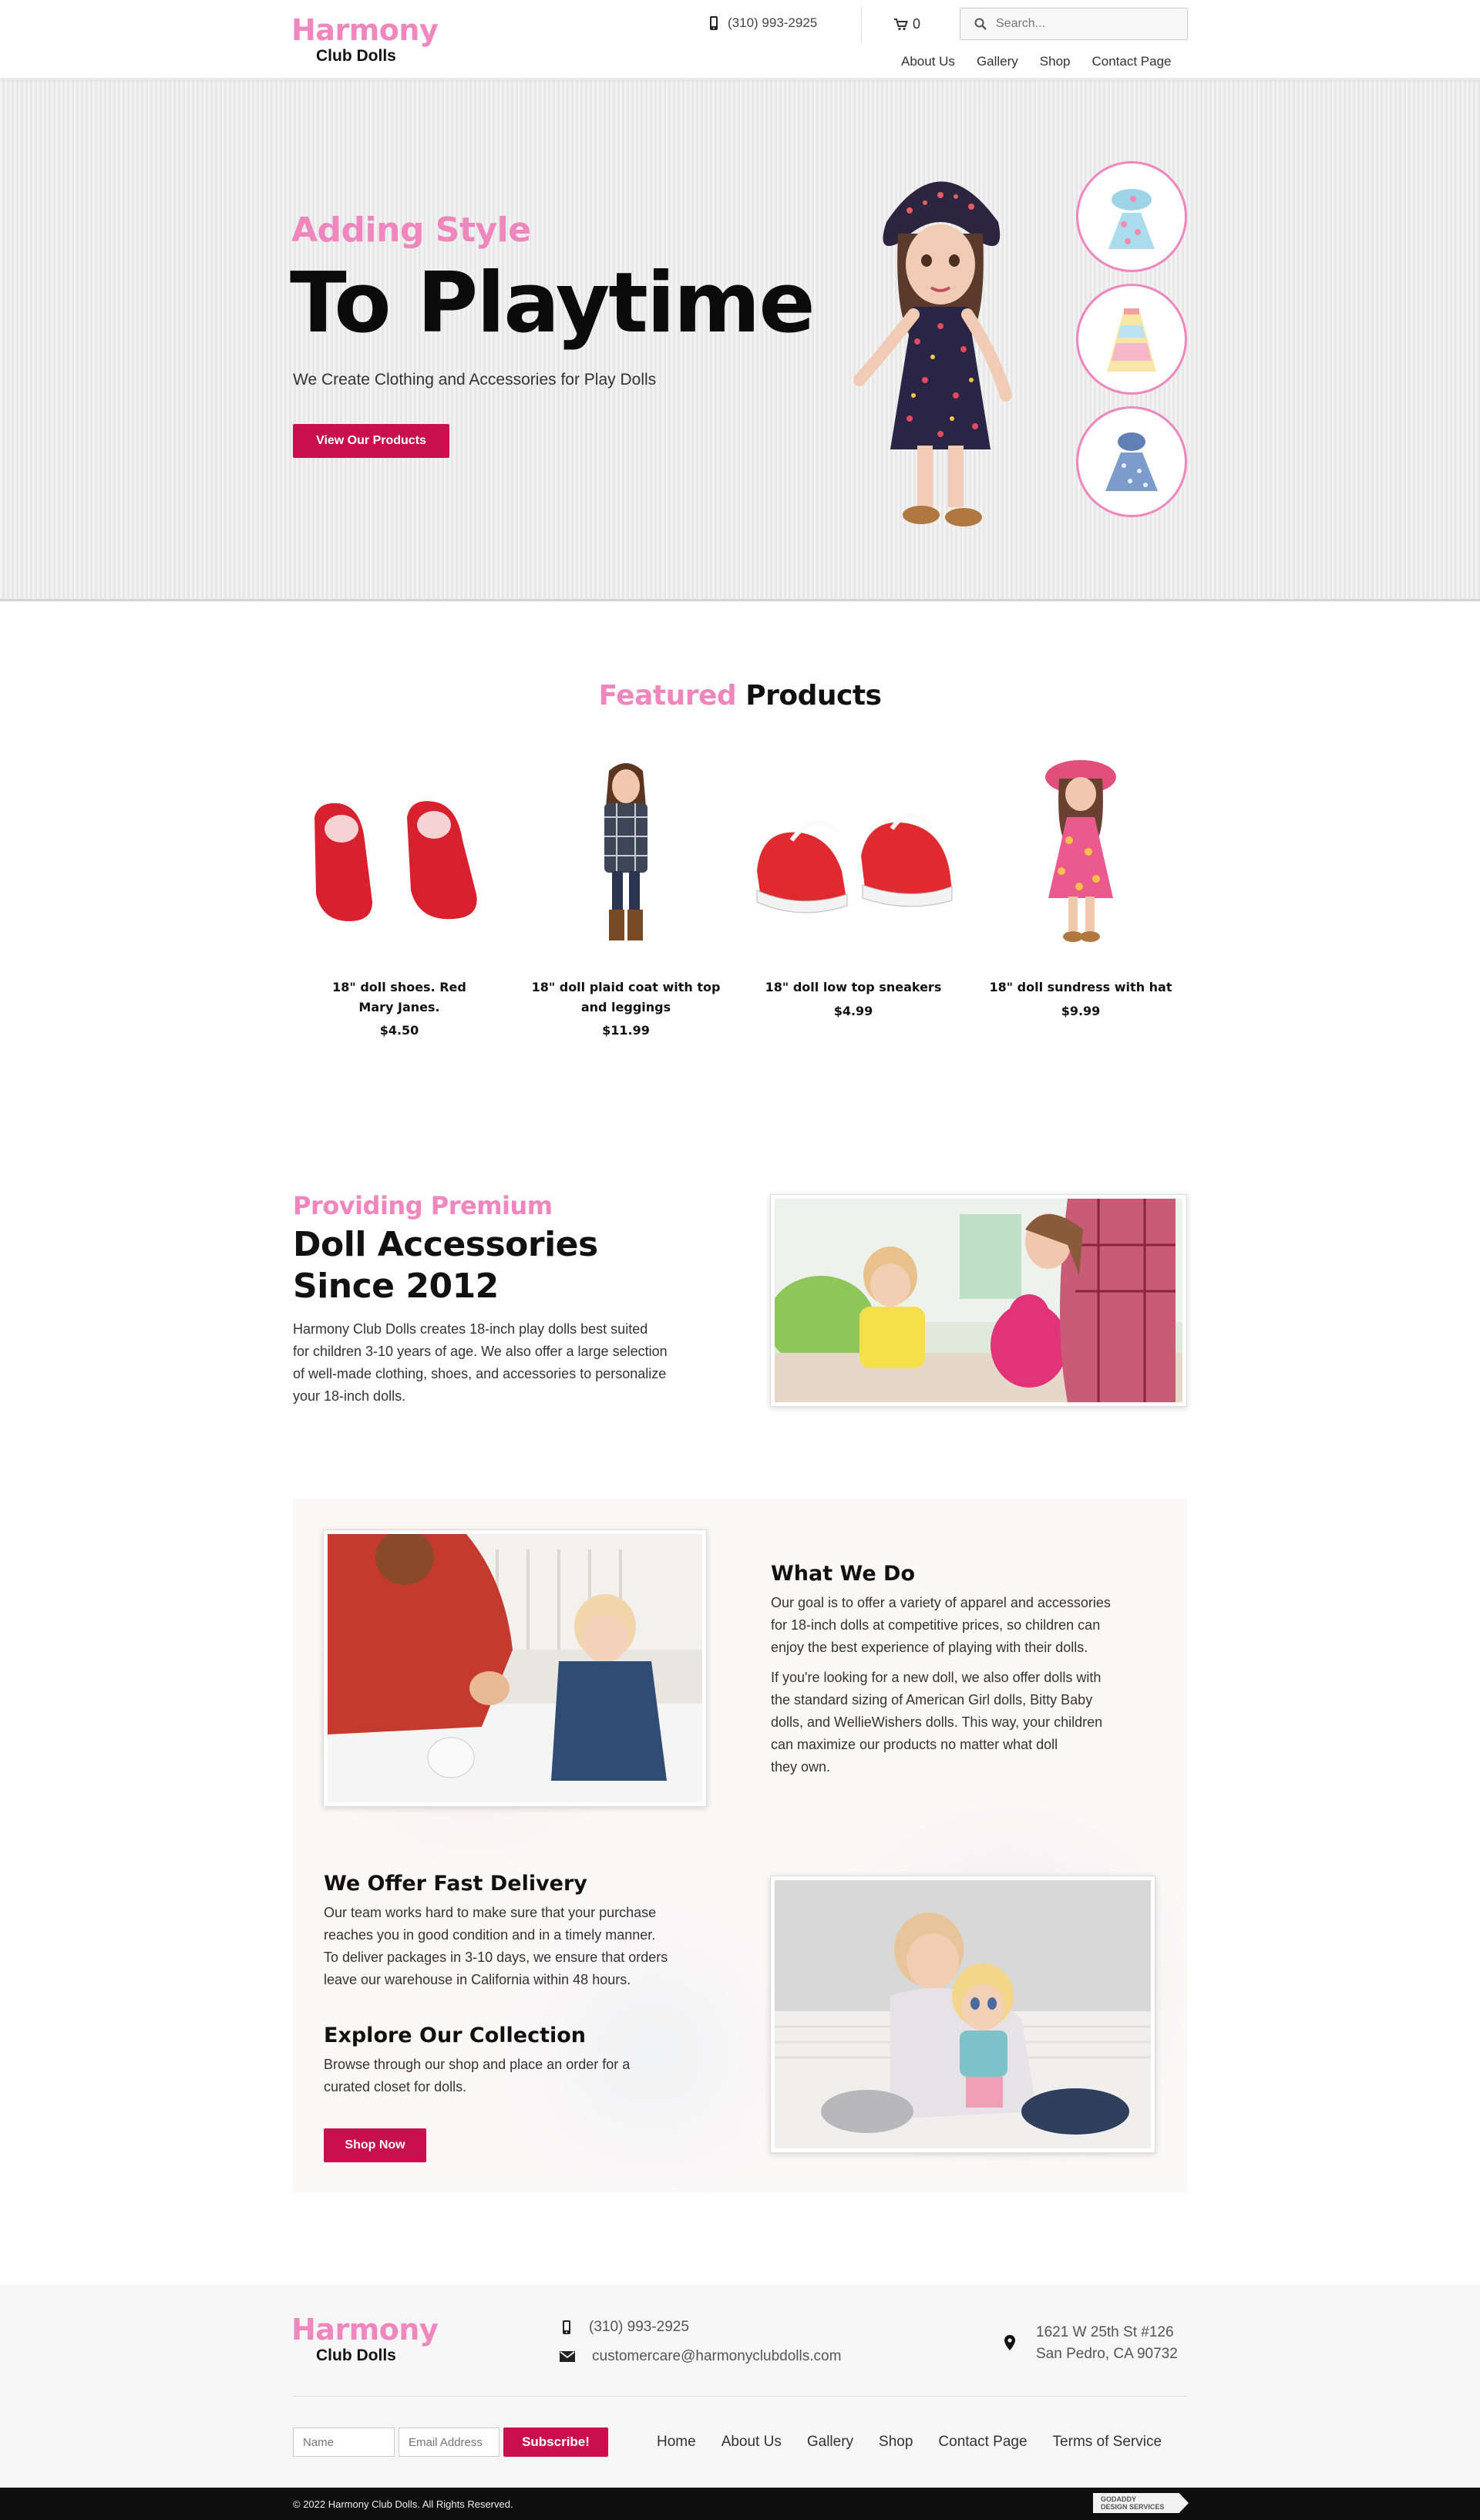  Describe the element at coordinates (1133, 2507) in the screenshot. I see `badge-line: DESIGN SERVICES` at that location.